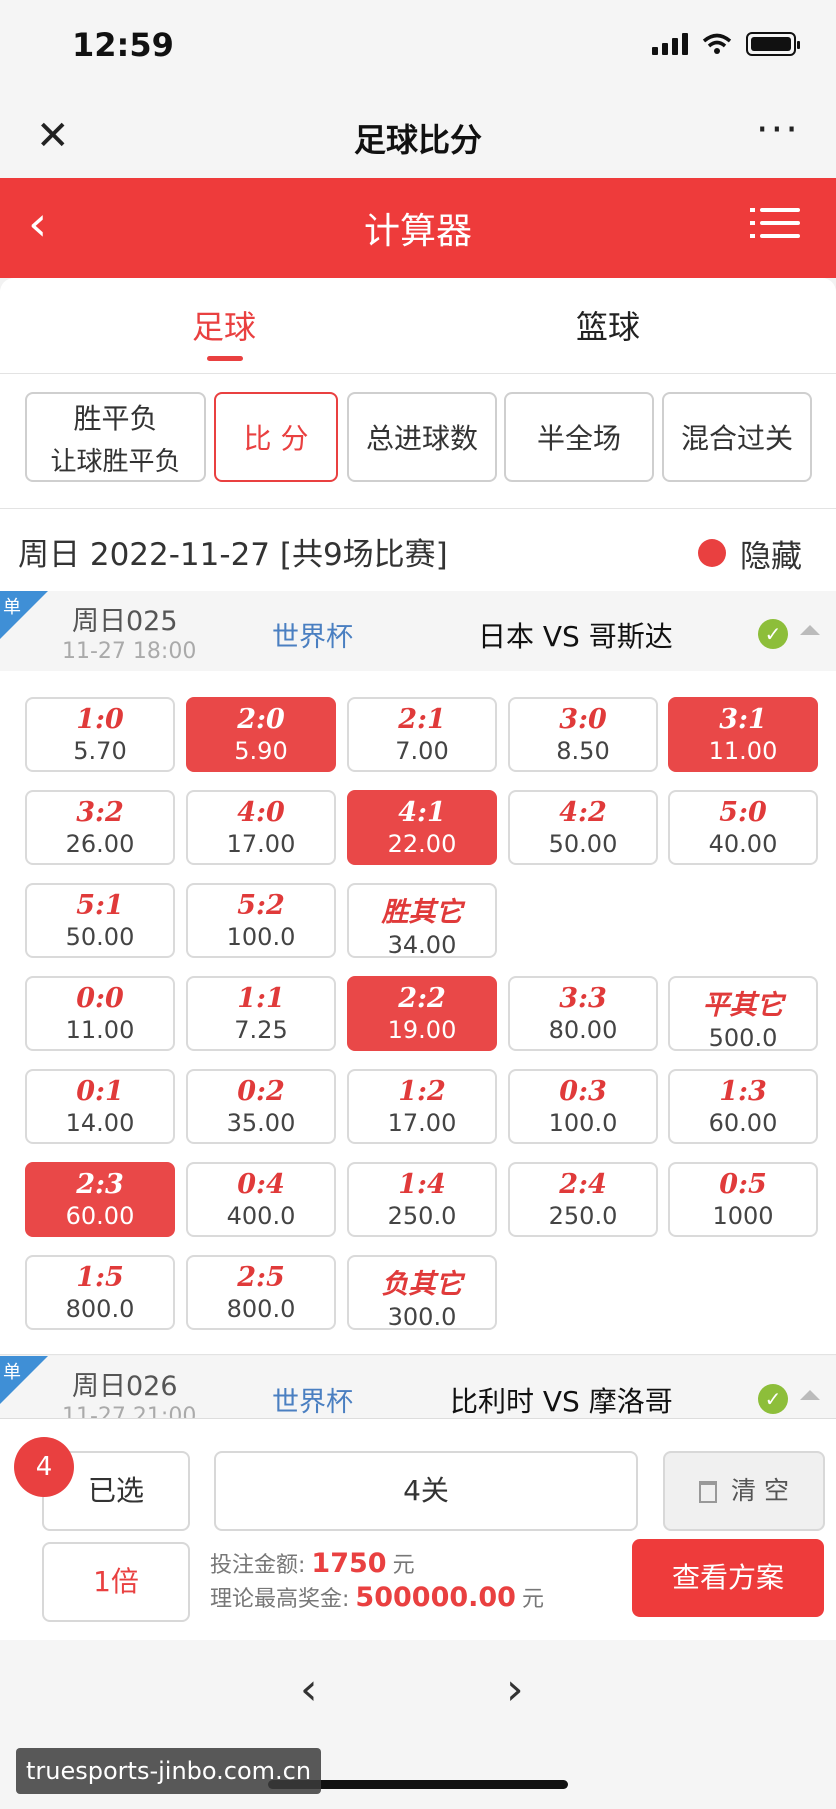 This screenshot has height=1809, width=836. What do you see at coordinates (261, 1216) in the screenshot?
I see `odds-value: 400.0` at bounding box center [261, 1216].